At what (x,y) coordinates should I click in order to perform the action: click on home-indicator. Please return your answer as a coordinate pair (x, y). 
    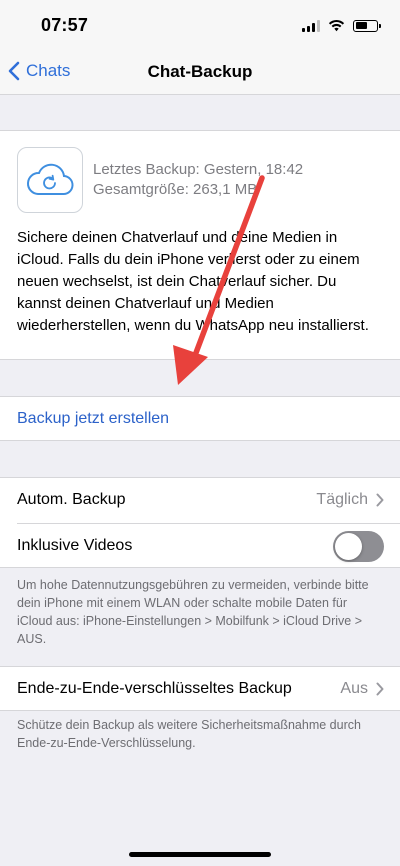
    Looking at the image, I should click on (200, 854).